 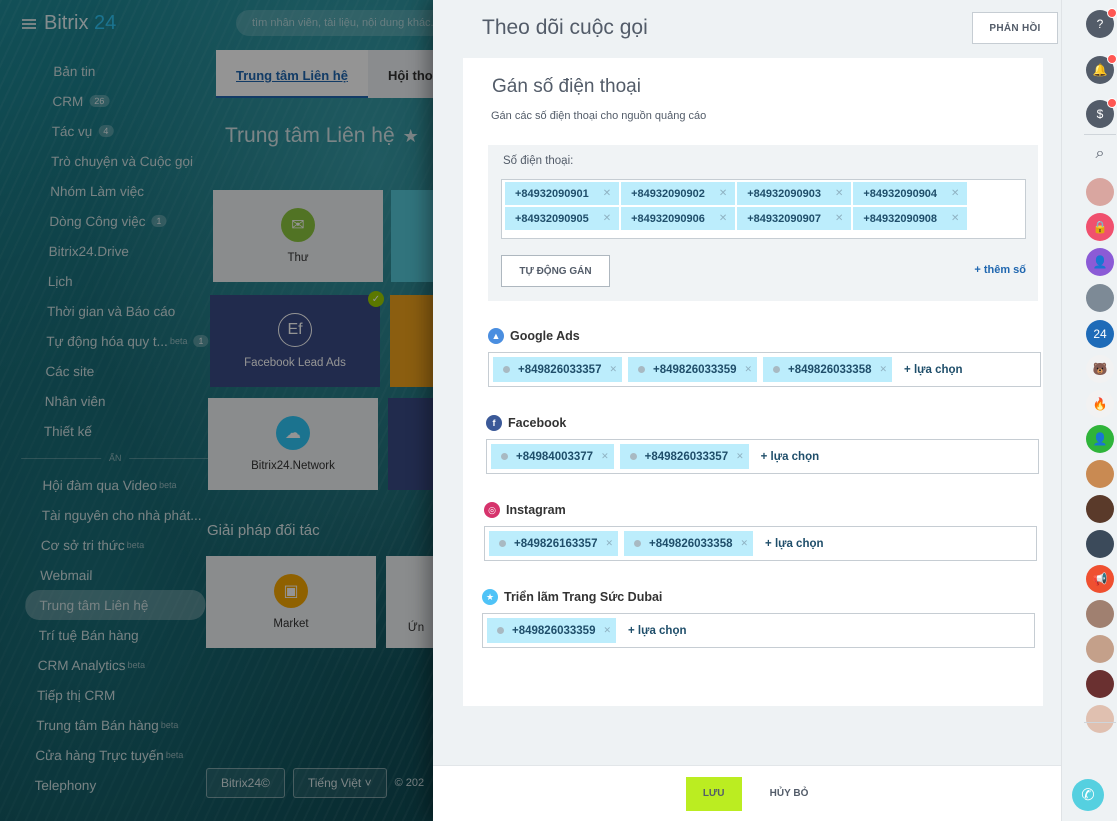 I want to click on phone-call-icon: ✆, so click(x=1088, y=795).